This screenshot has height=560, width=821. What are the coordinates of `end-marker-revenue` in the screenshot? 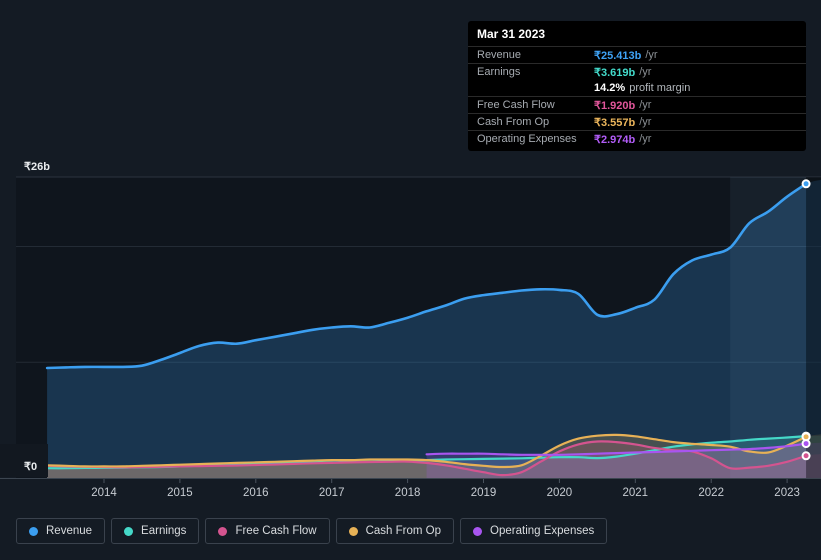 It's located at (806, 184).